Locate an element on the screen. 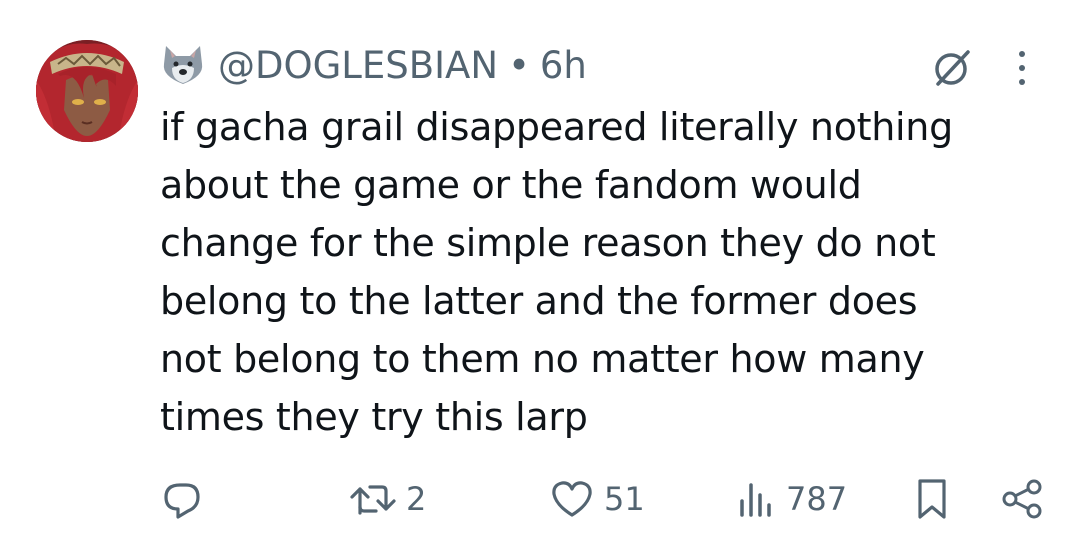  reply-icon is located at coordinates (182, 499).